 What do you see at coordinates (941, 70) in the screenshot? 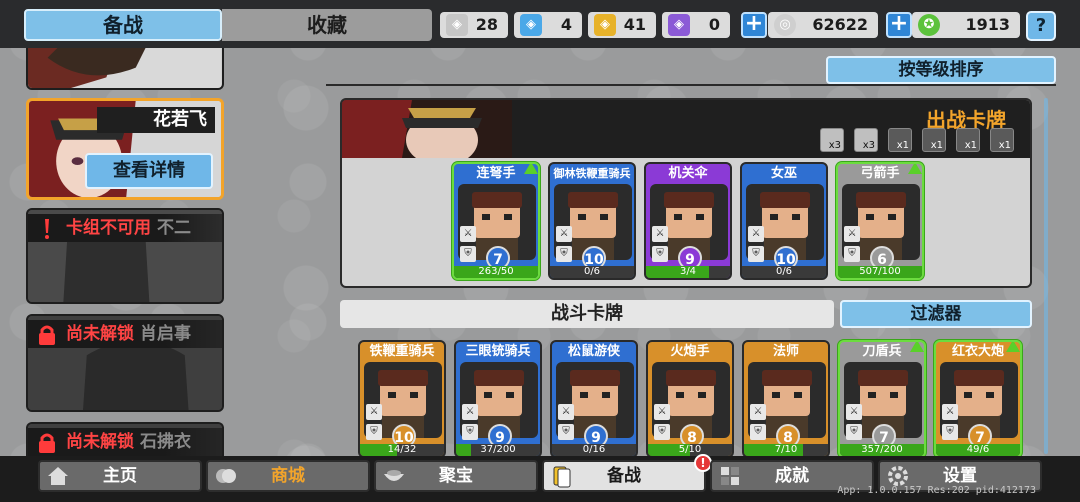
I see `sort-by-level-button: 按等级排序` at bounding box center [941, 70].